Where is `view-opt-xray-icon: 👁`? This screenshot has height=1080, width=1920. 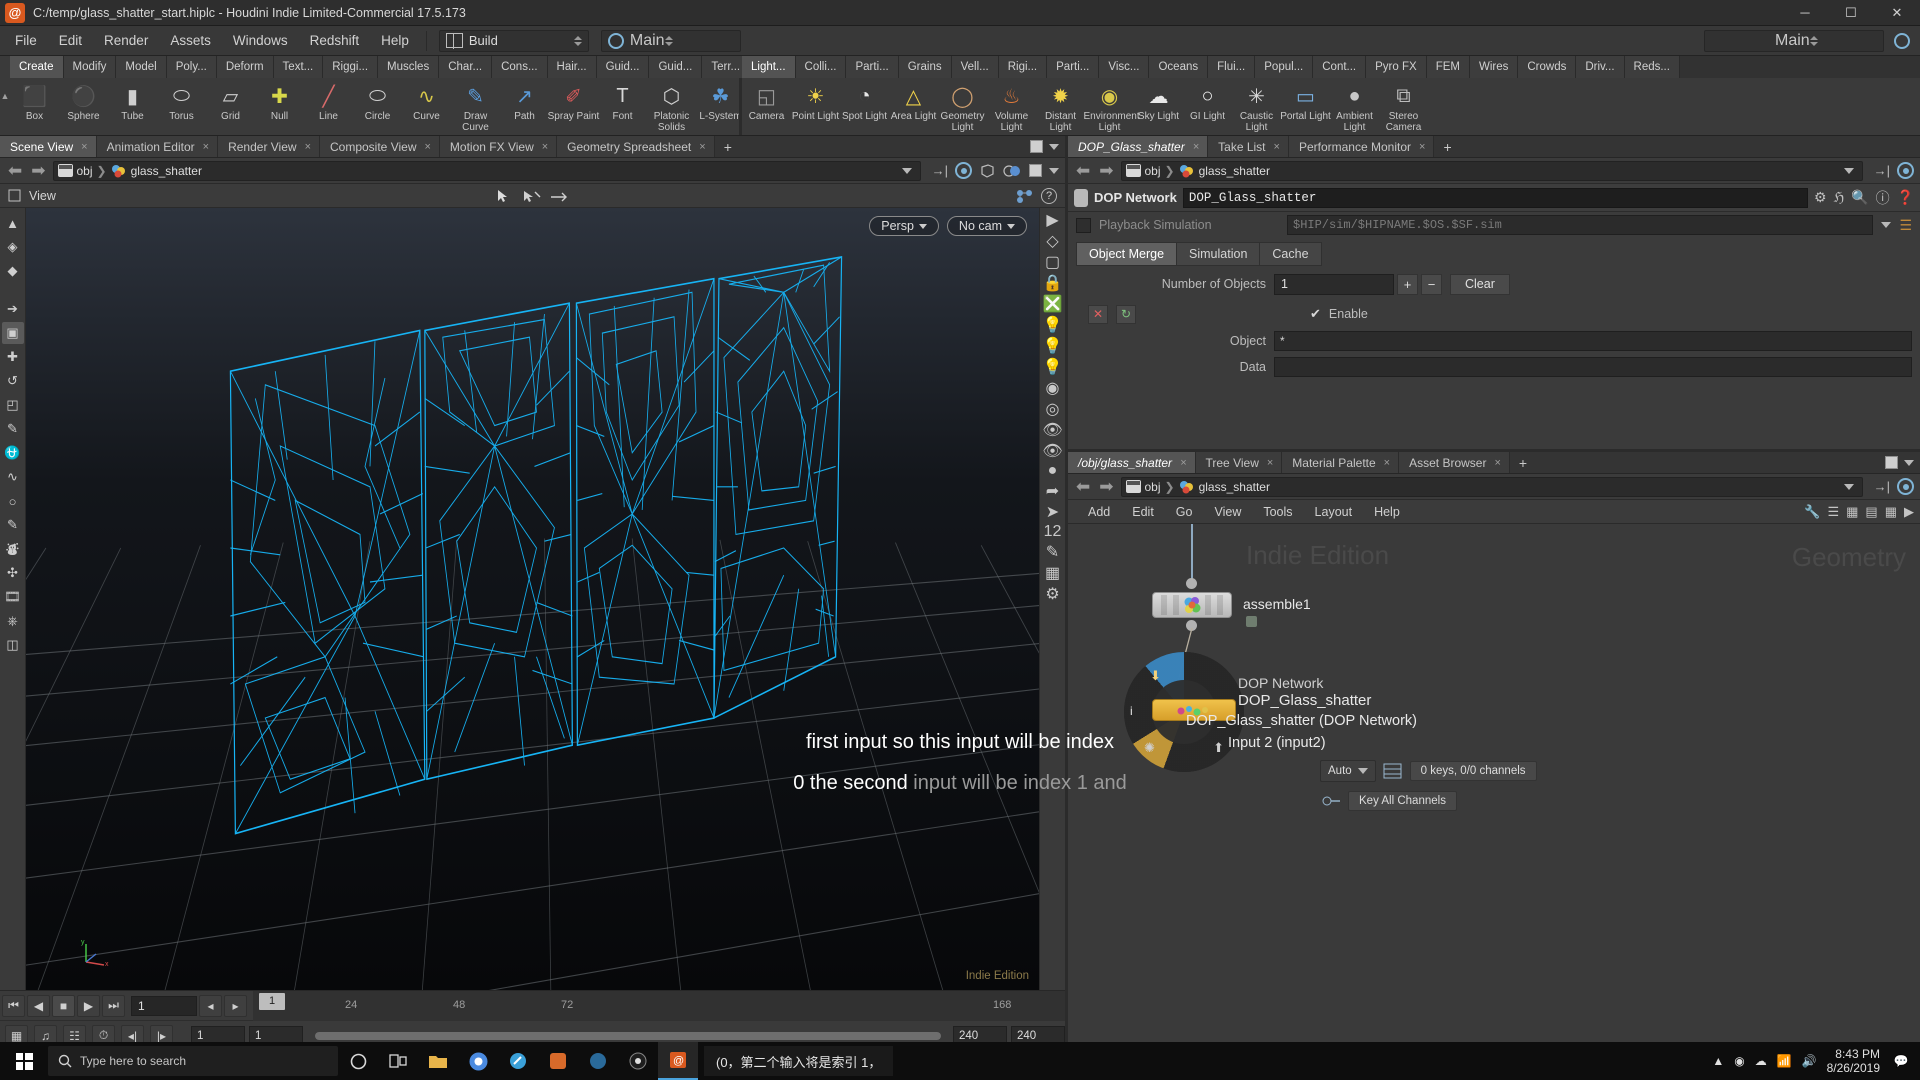
view-opt-xray-icon: 👁 is located at coordinates (1052, 430).